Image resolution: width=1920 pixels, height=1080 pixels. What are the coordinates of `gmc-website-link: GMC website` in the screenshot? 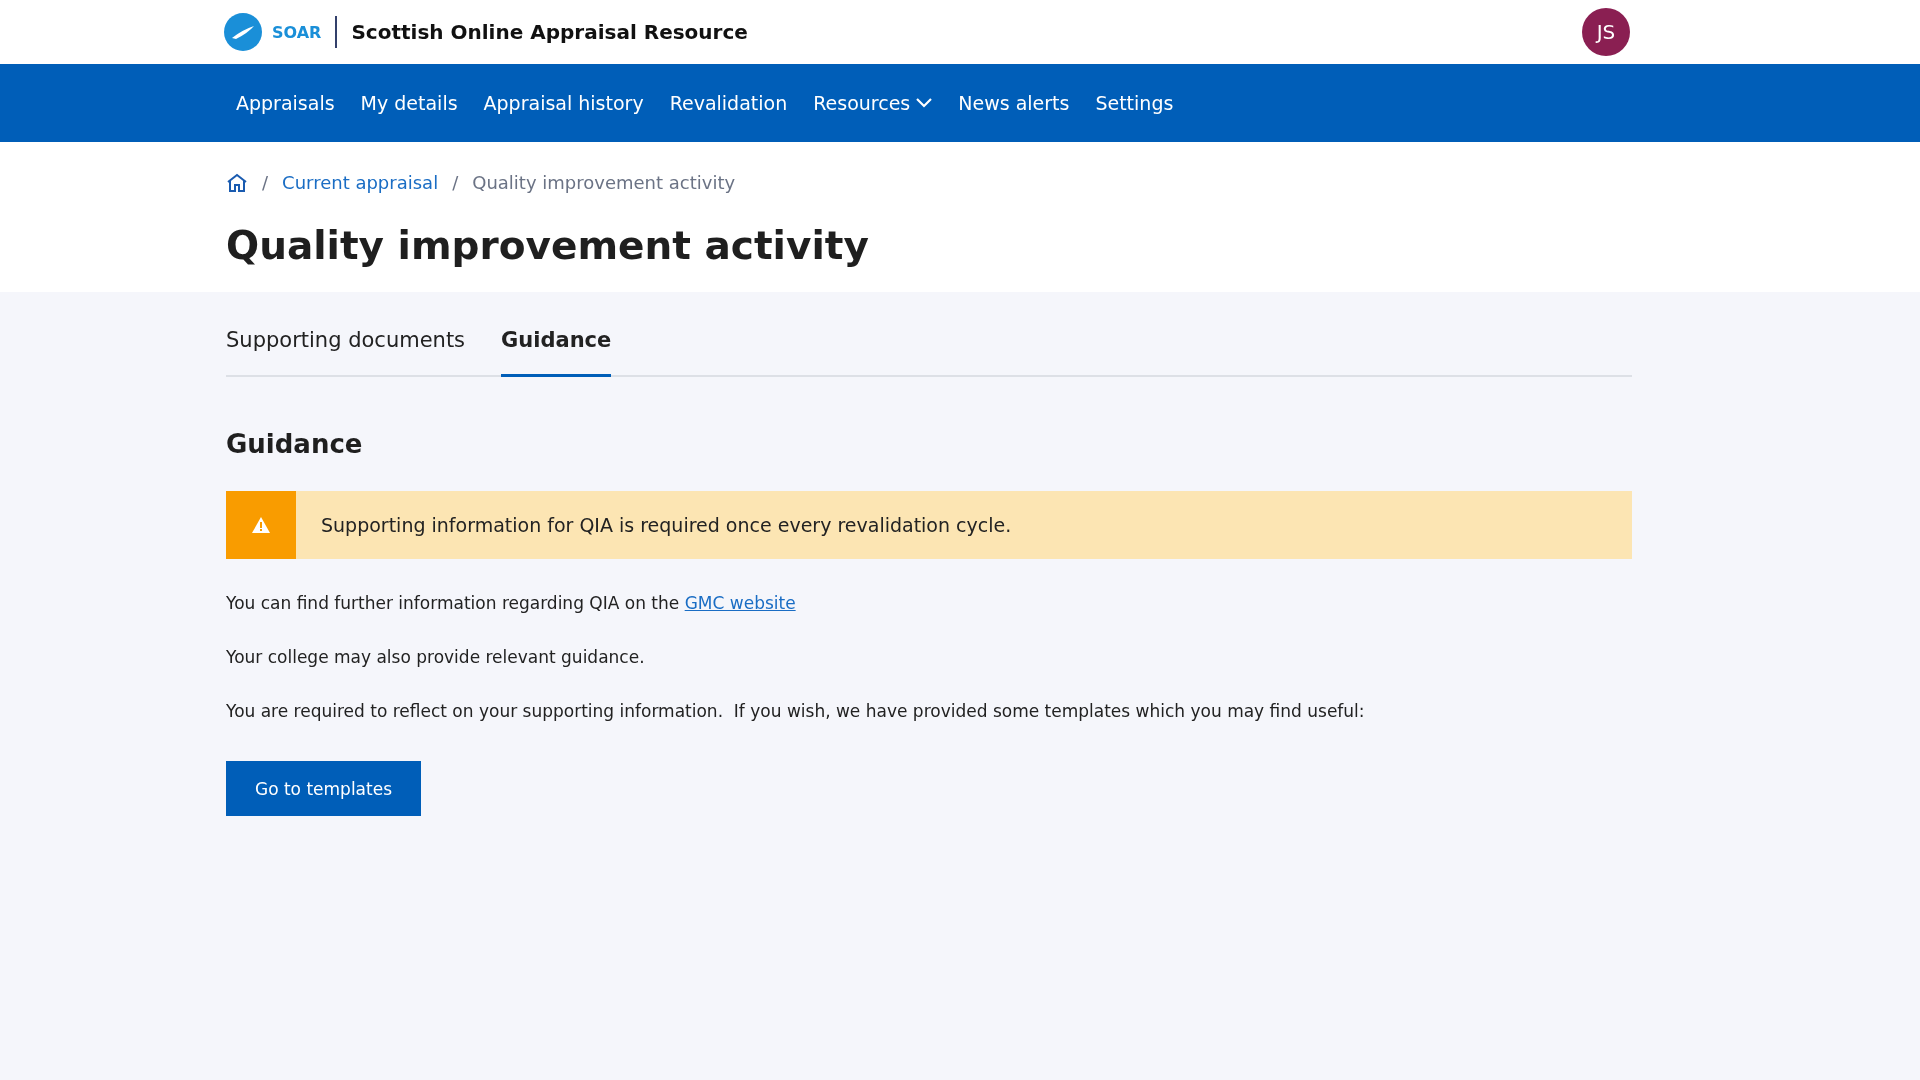 It's located at (740, 603).